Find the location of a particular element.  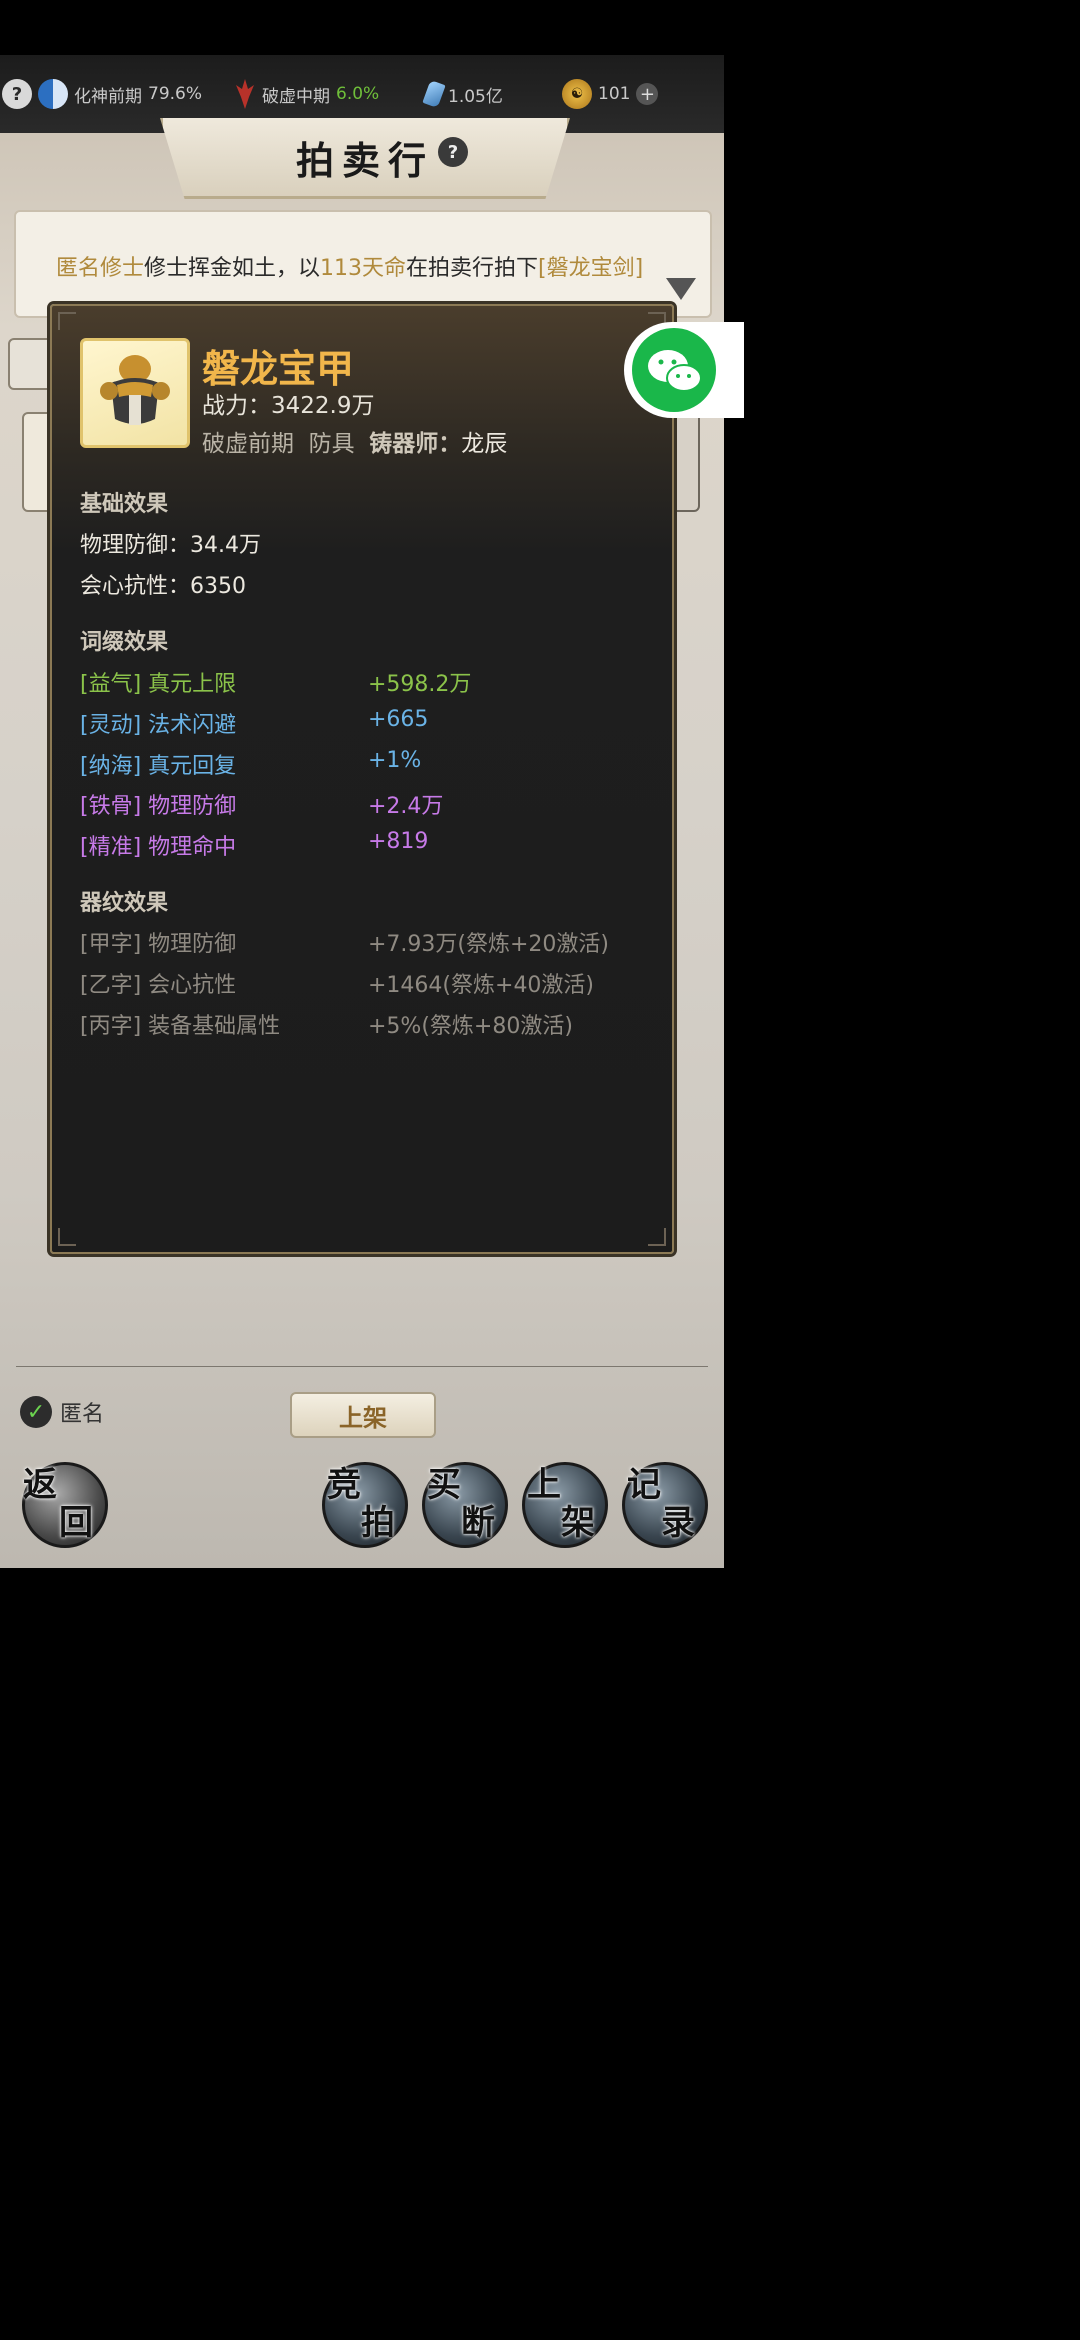

shelve-button: 上 架 is located at coordinates (565, 1505).